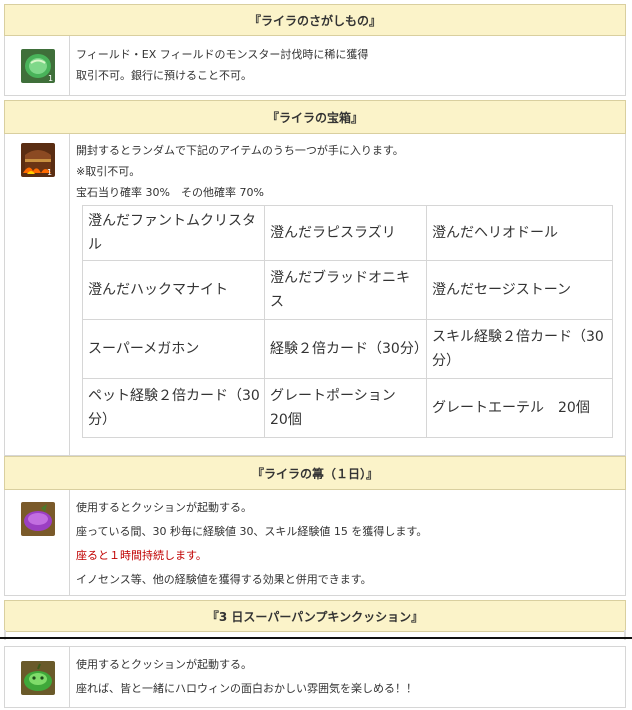 The height and width of the screenshot is (710, 632). I want to click on page-separator, so click(316, 638).